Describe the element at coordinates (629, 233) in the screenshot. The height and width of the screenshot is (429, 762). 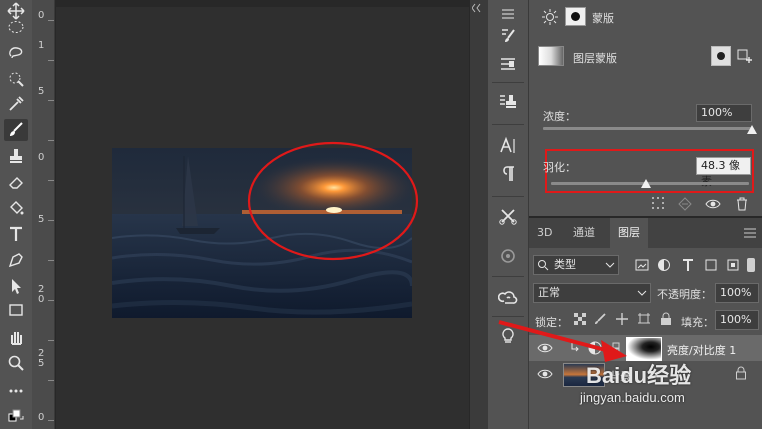
I see `tab-layers: 图层` at that location.